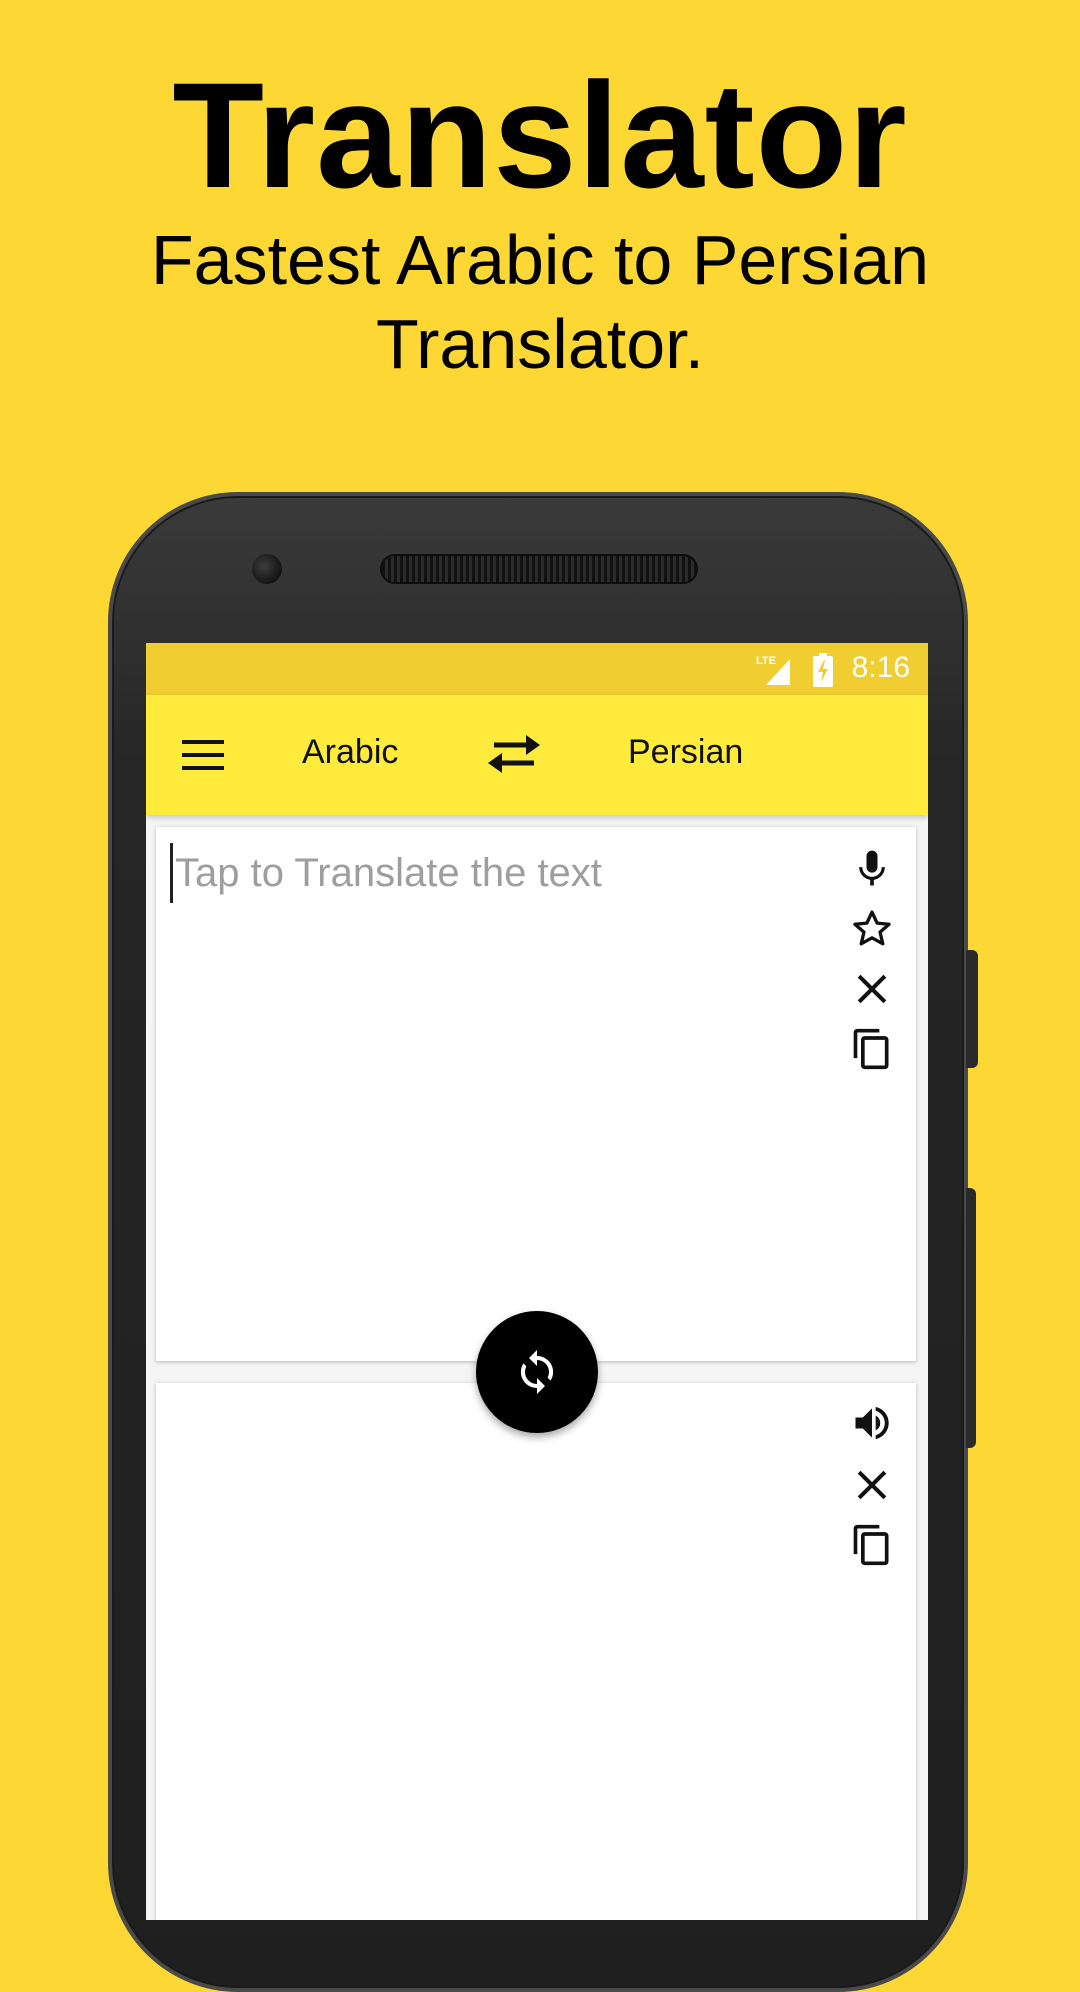 This screenshot has width=1080, height=1992. Describe the element at coordinates (872, 1049) in the screenshot. I see `copy-icon` at that location.